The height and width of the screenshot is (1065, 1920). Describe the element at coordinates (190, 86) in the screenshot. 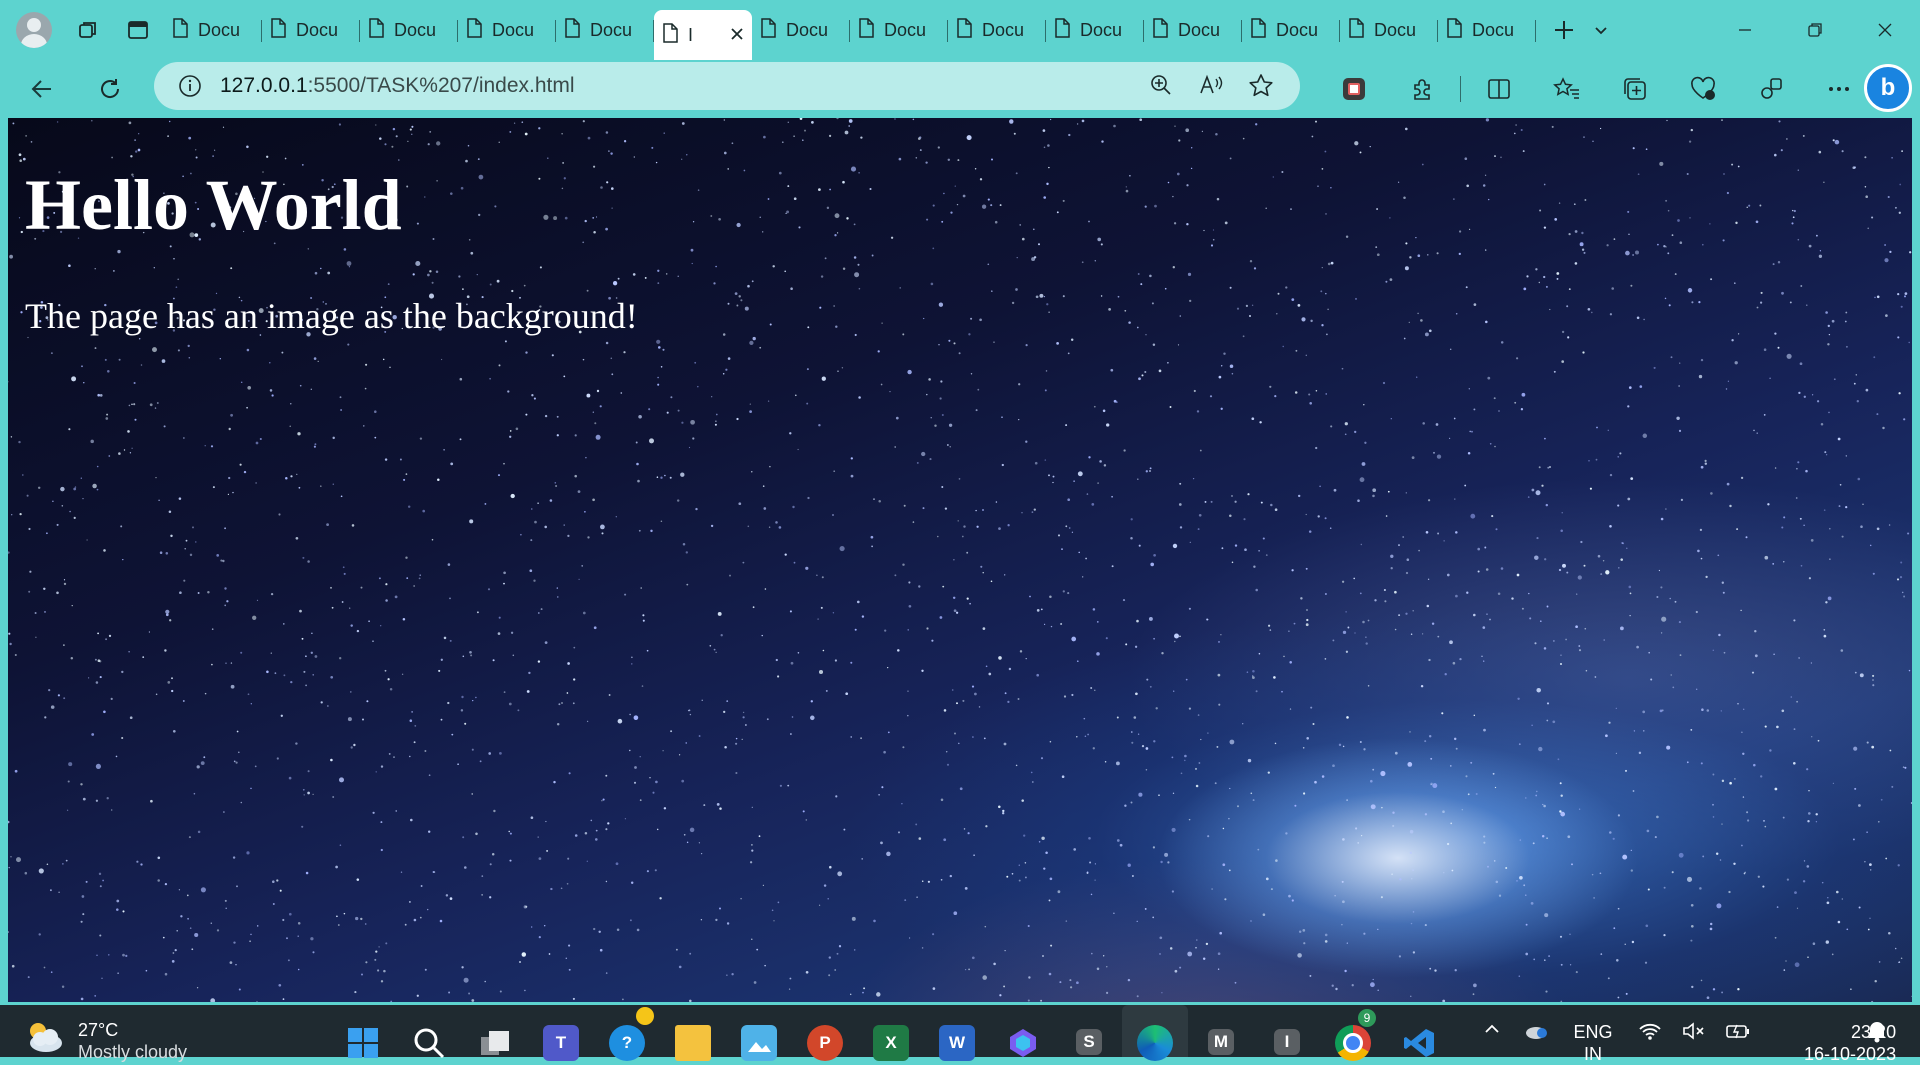

I see `info-icon` at that location.